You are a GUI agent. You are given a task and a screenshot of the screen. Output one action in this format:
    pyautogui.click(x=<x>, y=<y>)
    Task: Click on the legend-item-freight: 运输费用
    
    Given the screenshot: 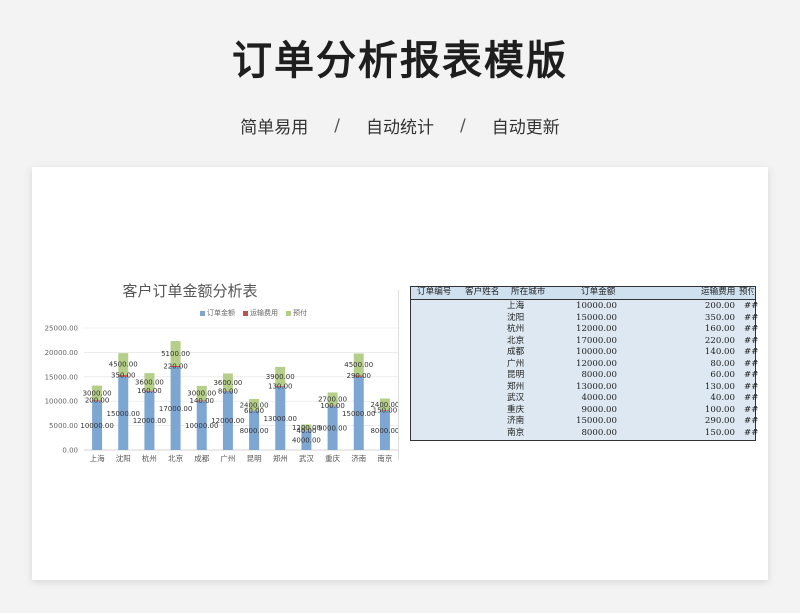 What is the action you would take?
    pyautogui.click(x=260, y=313)
    